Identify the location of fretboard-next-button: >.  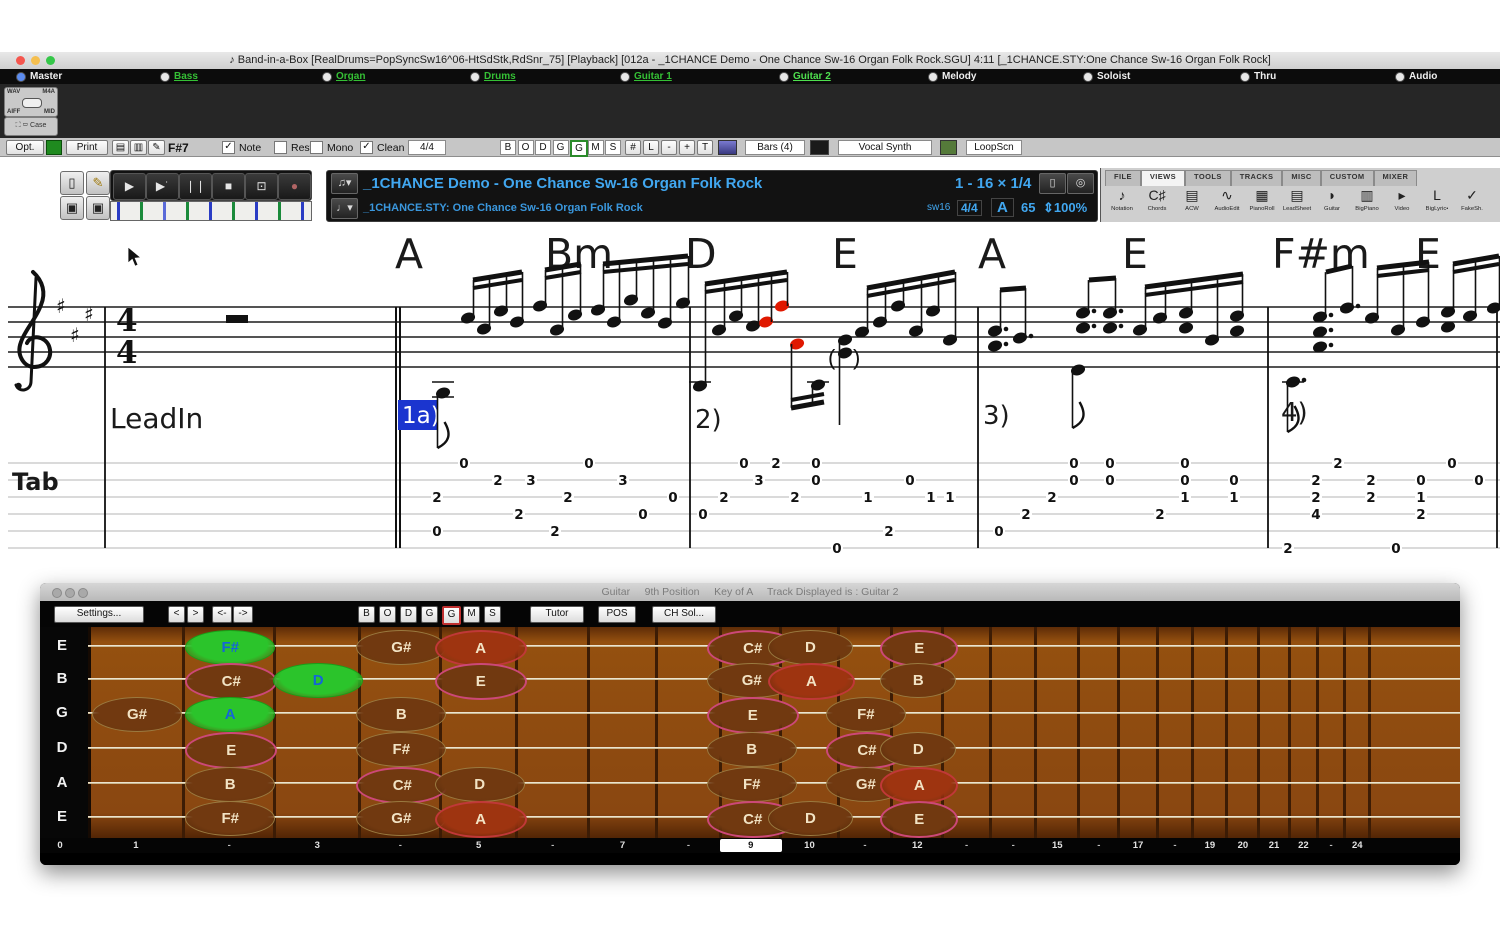
(195, 614).